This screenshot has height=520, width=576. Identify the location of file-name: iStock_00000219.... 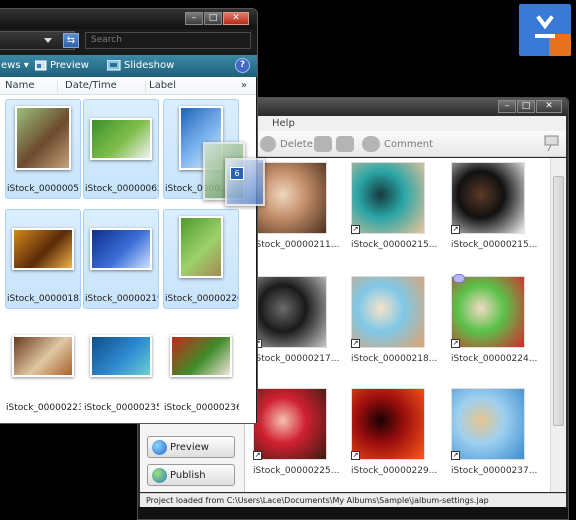
(121, 299).